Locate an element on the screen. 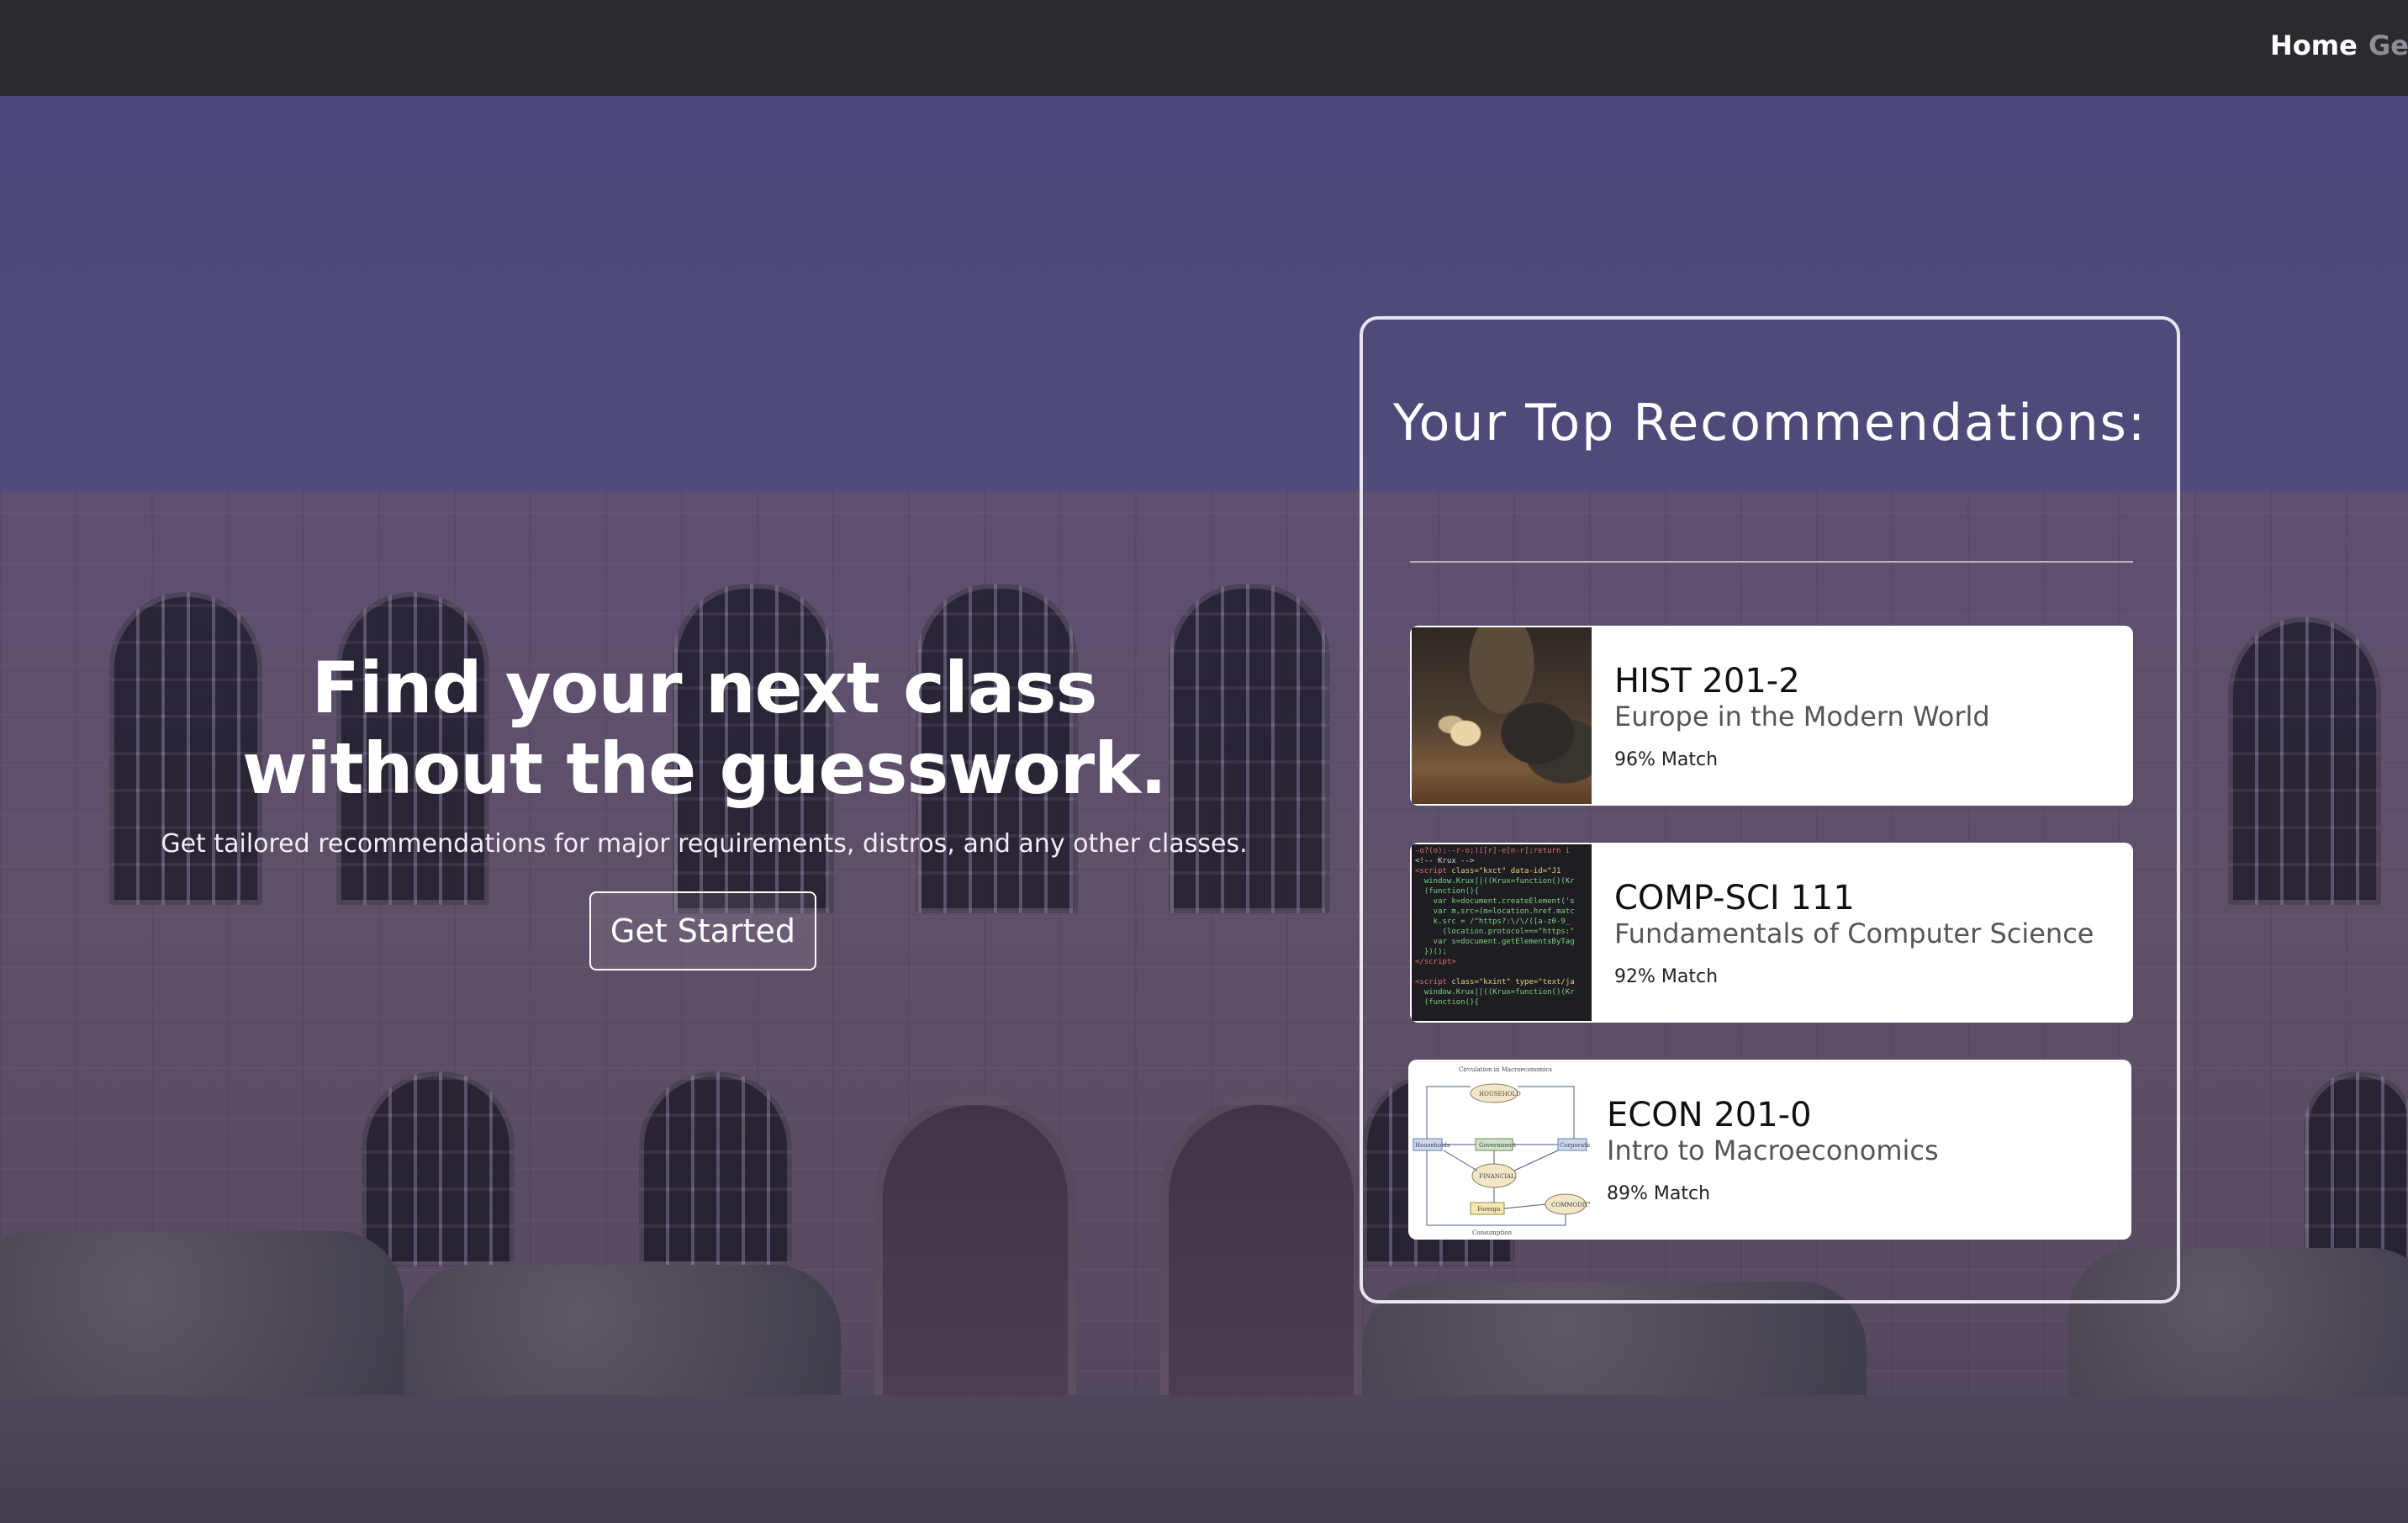 This screenshot has height=1523, width=2408. match-percentage: 92% Match is located at coordinates (1666, 976).